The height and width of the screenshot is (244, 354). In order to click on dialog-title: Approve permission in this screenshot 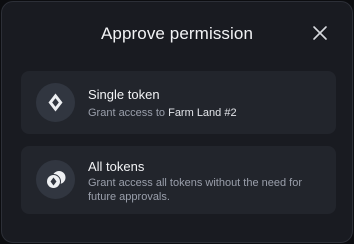, I will do `click(177, 33)`.